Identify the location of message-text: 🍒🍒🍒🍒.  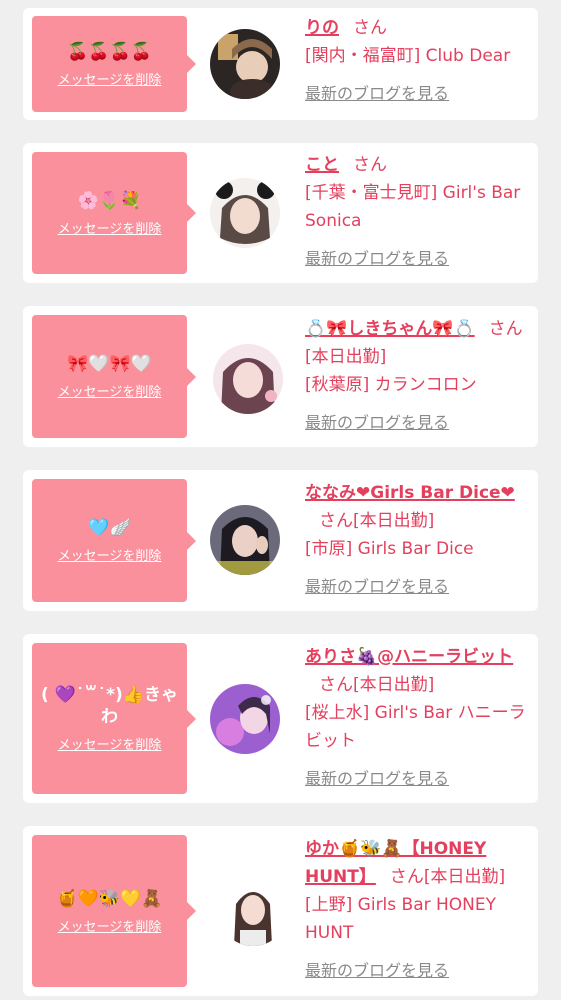
(109, 51).